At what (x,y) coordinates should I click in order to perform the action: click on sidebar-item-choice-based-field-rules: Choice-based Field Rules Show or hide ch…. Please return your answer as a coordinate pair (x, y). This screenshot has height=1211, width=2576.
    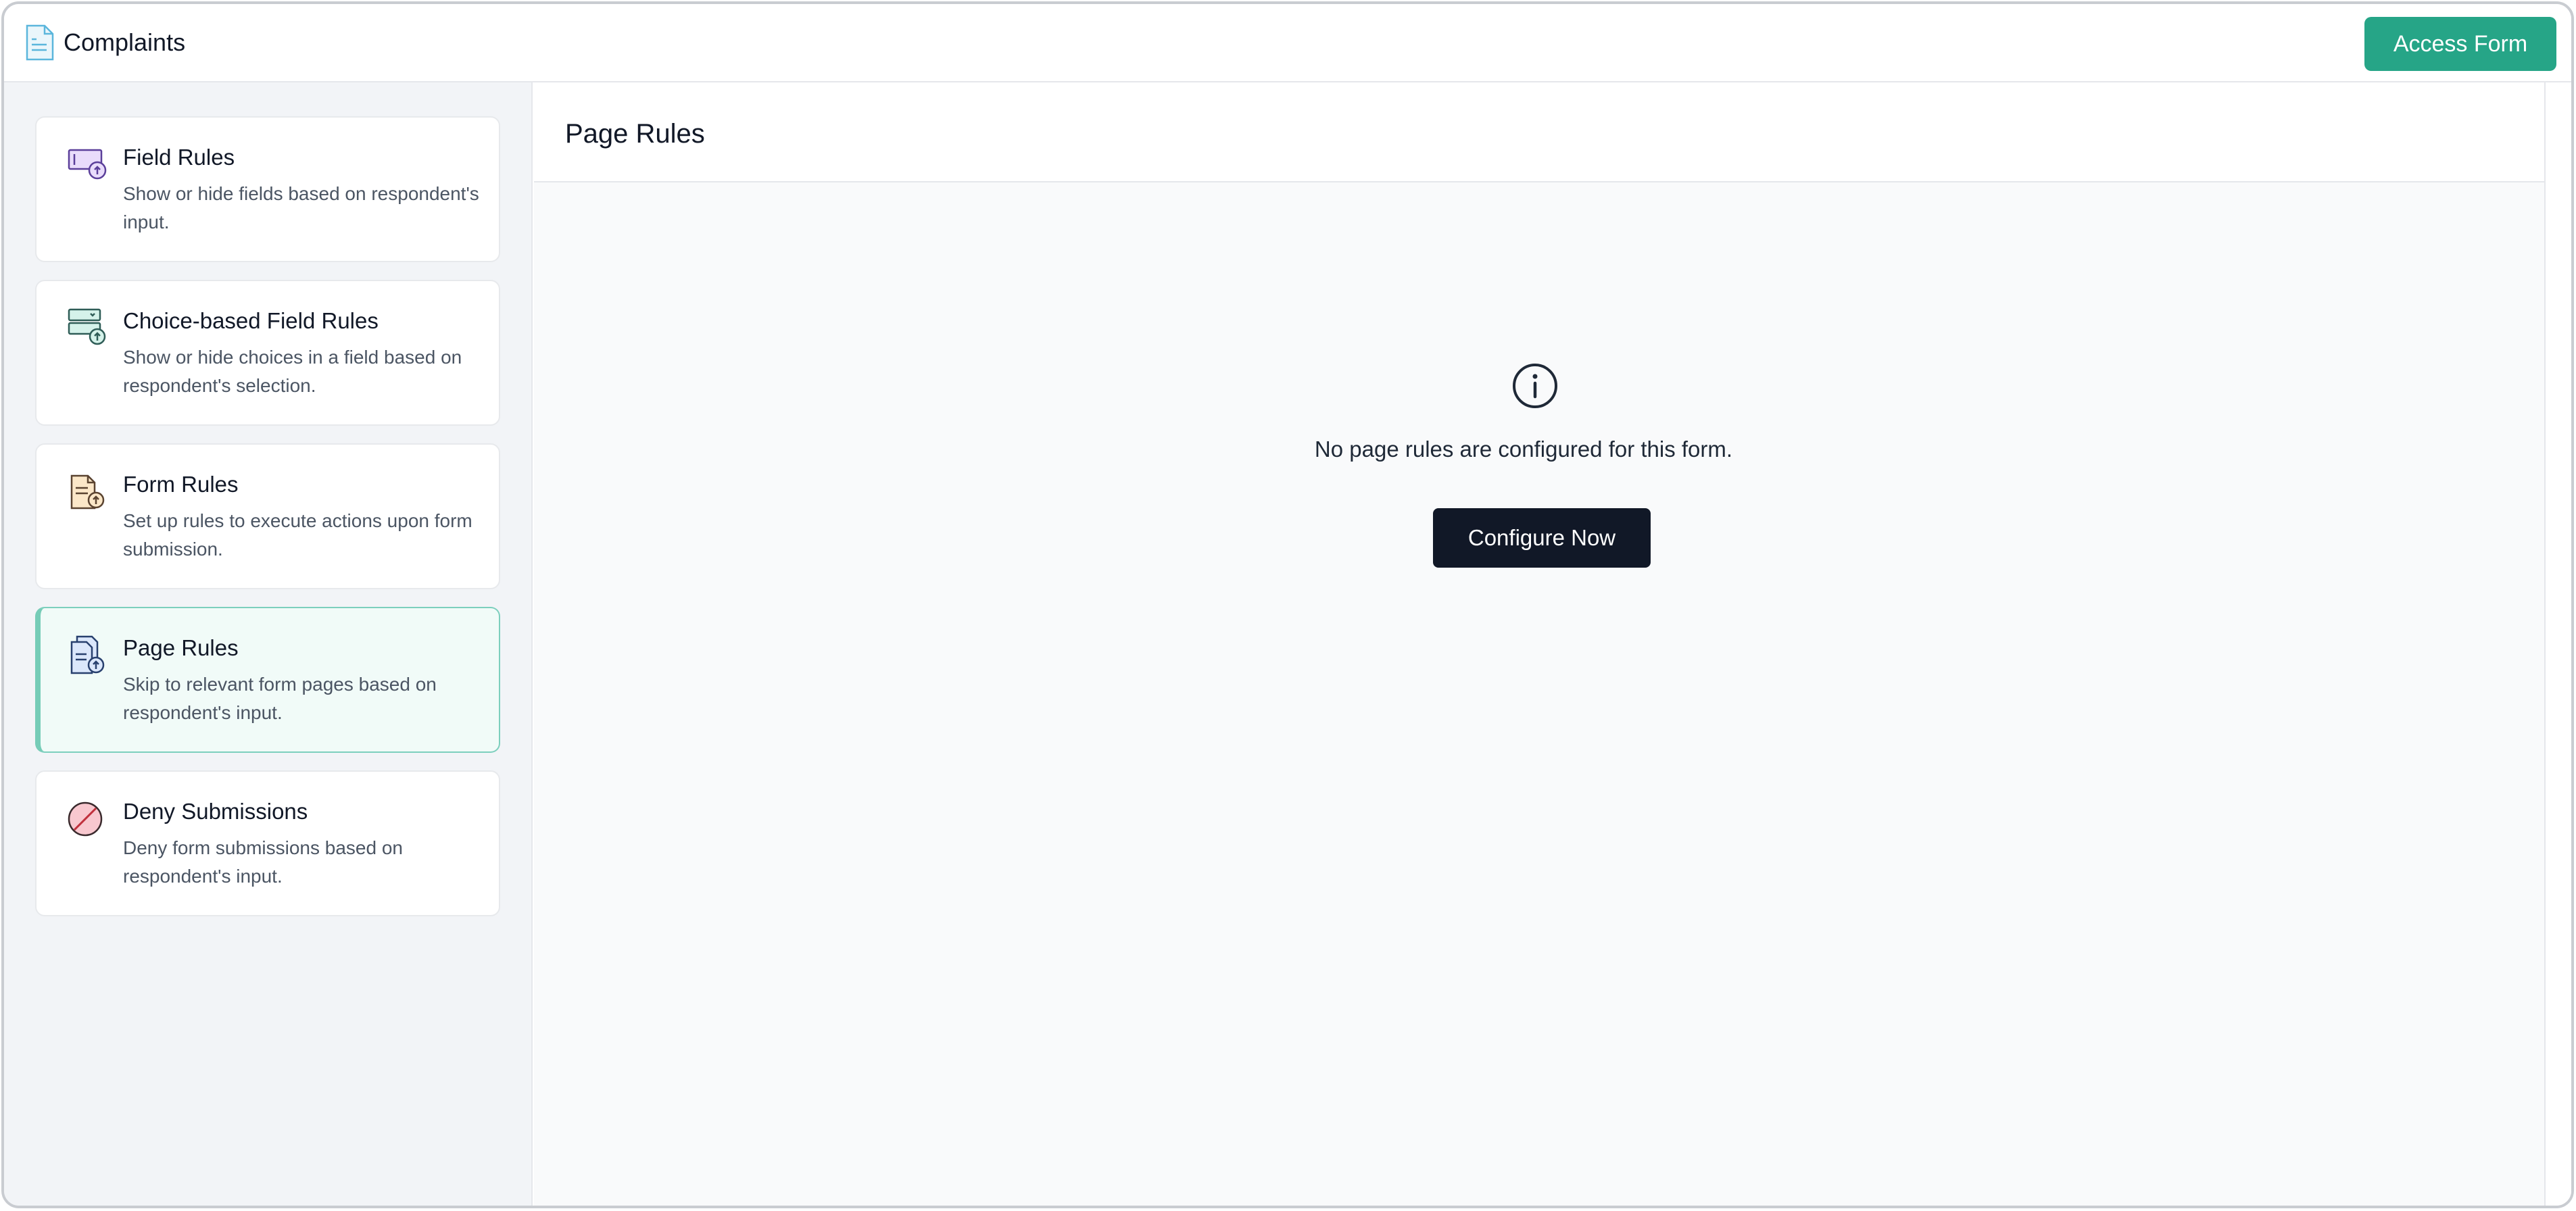
    Looking at the image, I should click on (267, 353).